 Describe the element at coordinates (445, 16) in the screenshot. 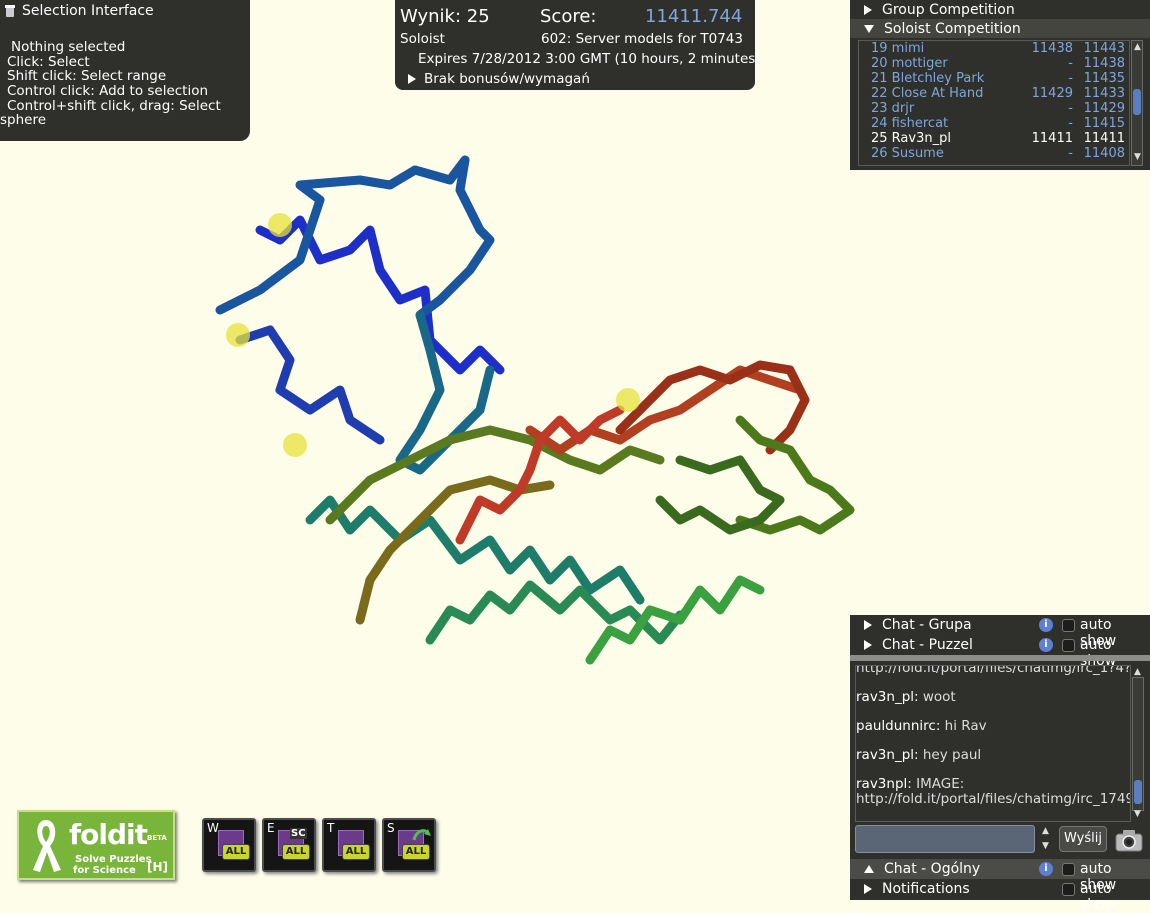

I see `rank-label: Wynik: 25` at that location.